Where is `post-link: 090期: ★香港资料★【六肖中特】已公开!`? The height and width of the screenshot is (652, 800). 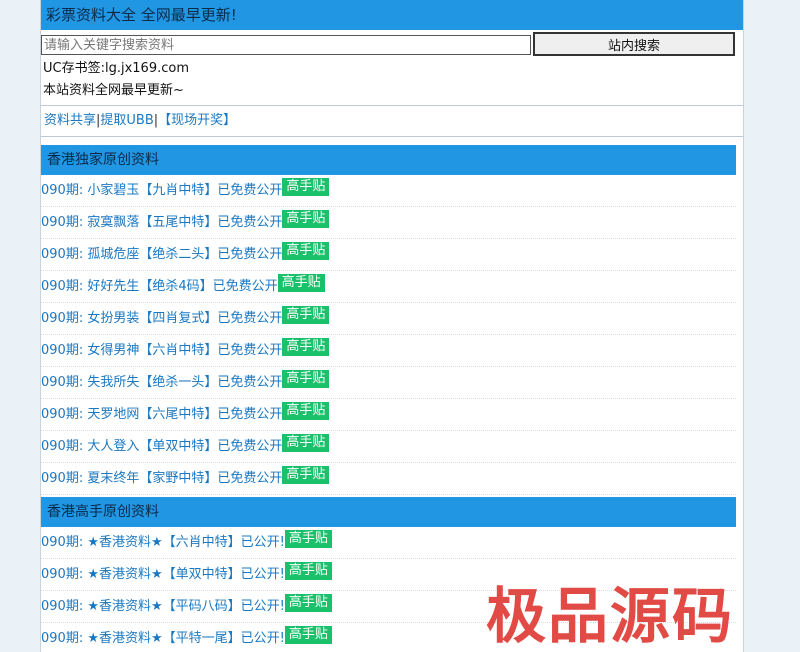
post-link: 090期: ★香港资料★【六肖中特】已公开! is located at coordinates (163, 542).